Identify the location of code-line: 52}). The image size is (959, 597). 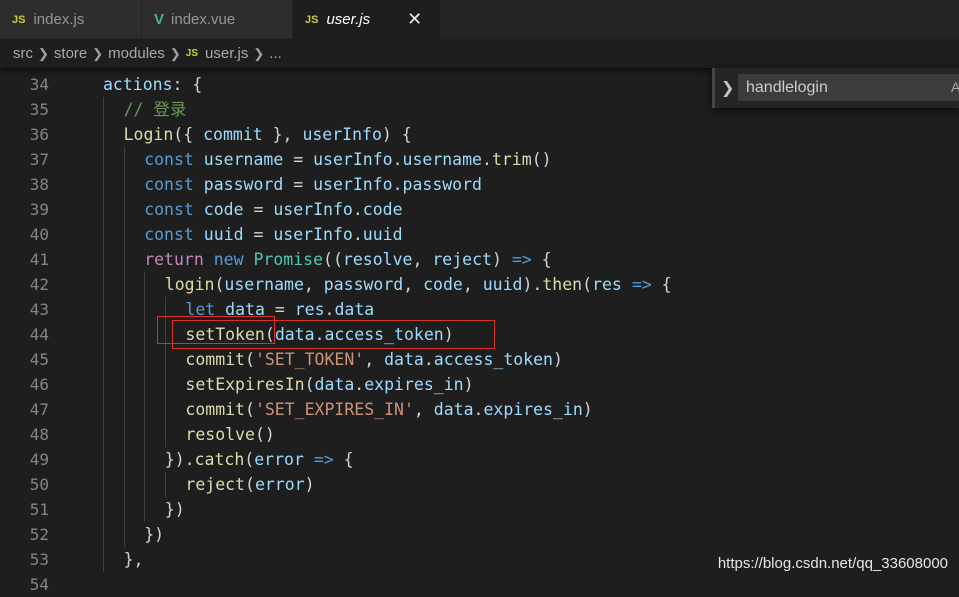
(479, 534).